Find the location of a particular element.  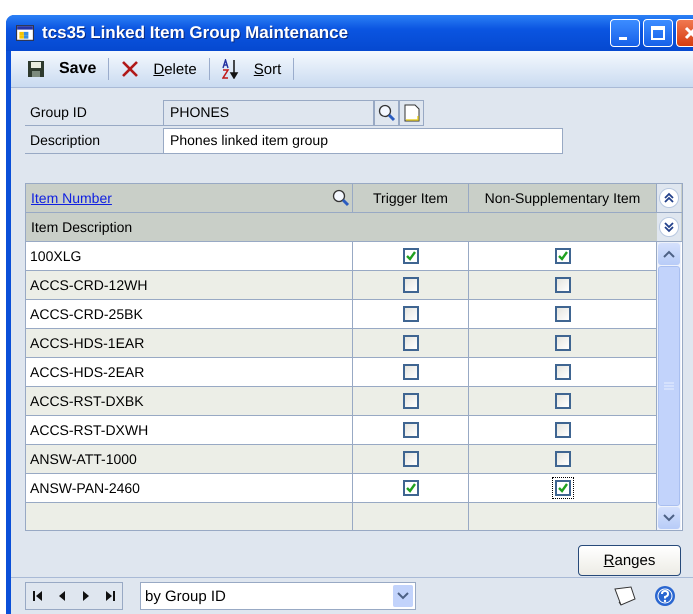

table-cell: ACCS-CRD-12WH is located at coordinates (189, 285).